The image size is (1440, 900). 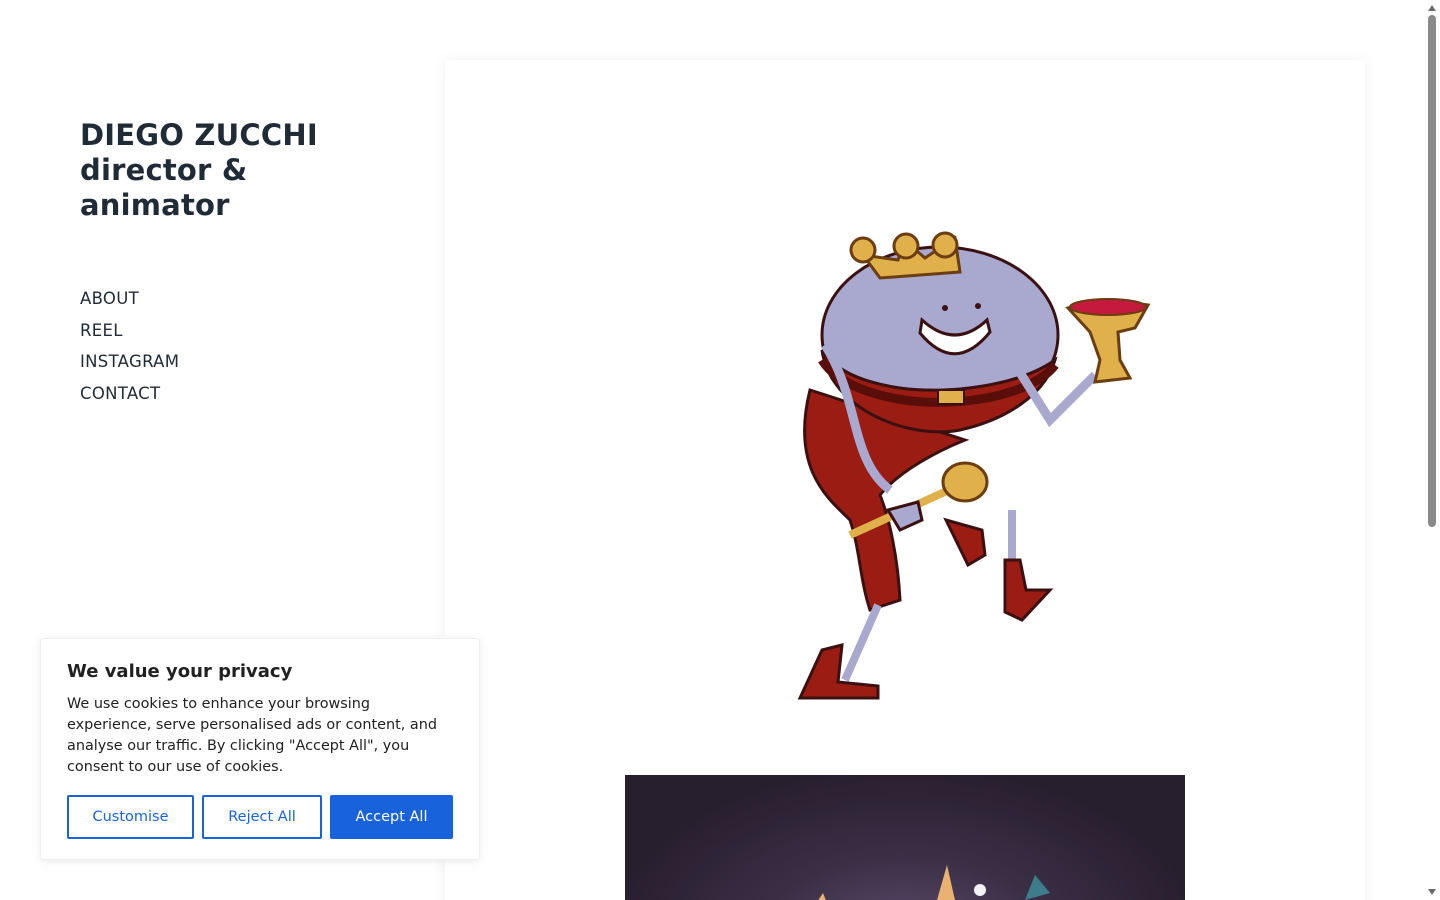 What do you see at coordinates (1432, 271) in the screenshot?
I see `scroll-thumb` at bounding box center [1432, 271].